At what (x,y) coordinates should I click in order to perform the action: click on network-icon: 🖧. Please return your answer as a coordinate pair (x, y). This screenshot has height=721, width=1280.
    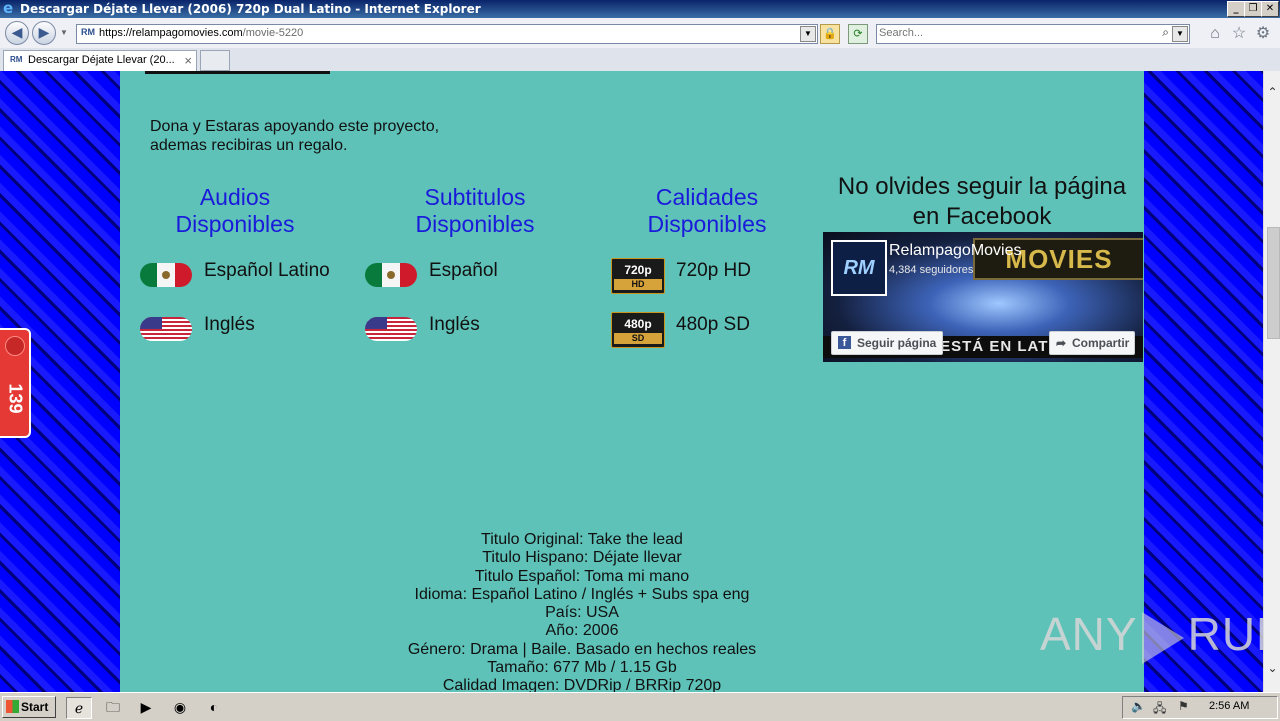
    Looking at the image, I should click on (1159, 709).